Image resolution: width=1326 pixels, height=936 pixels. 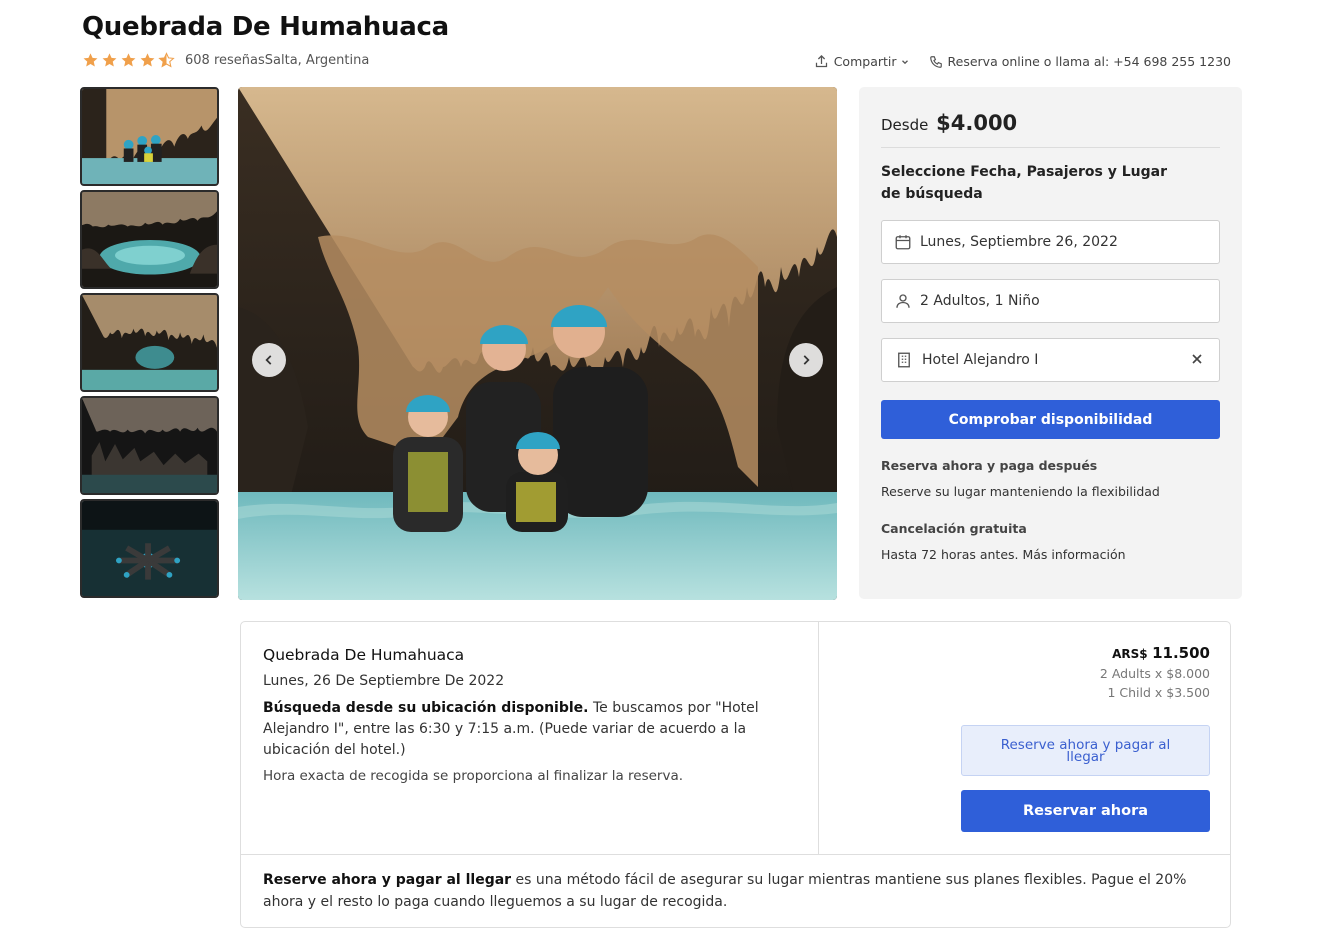 I want to click on user-icon, so click(x=903, y=301).